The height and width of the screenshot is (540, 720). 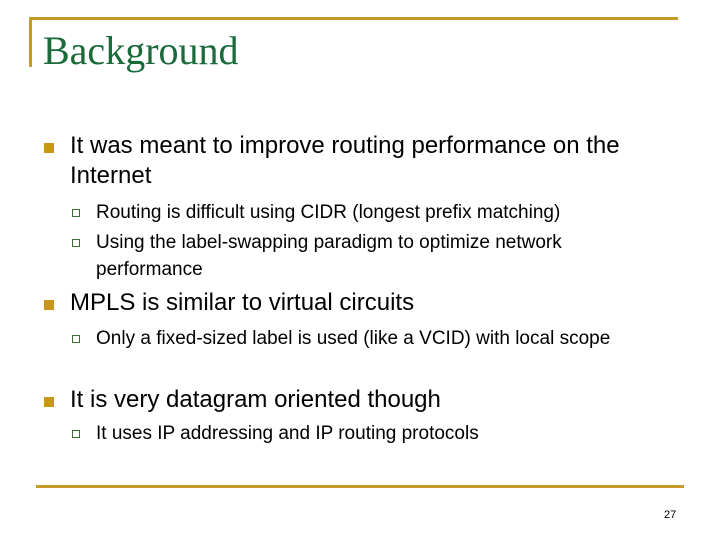 What do you see at coordinates (30, 42) in the screenshot?
I see `left-rule` at bounding box center [30, 42].